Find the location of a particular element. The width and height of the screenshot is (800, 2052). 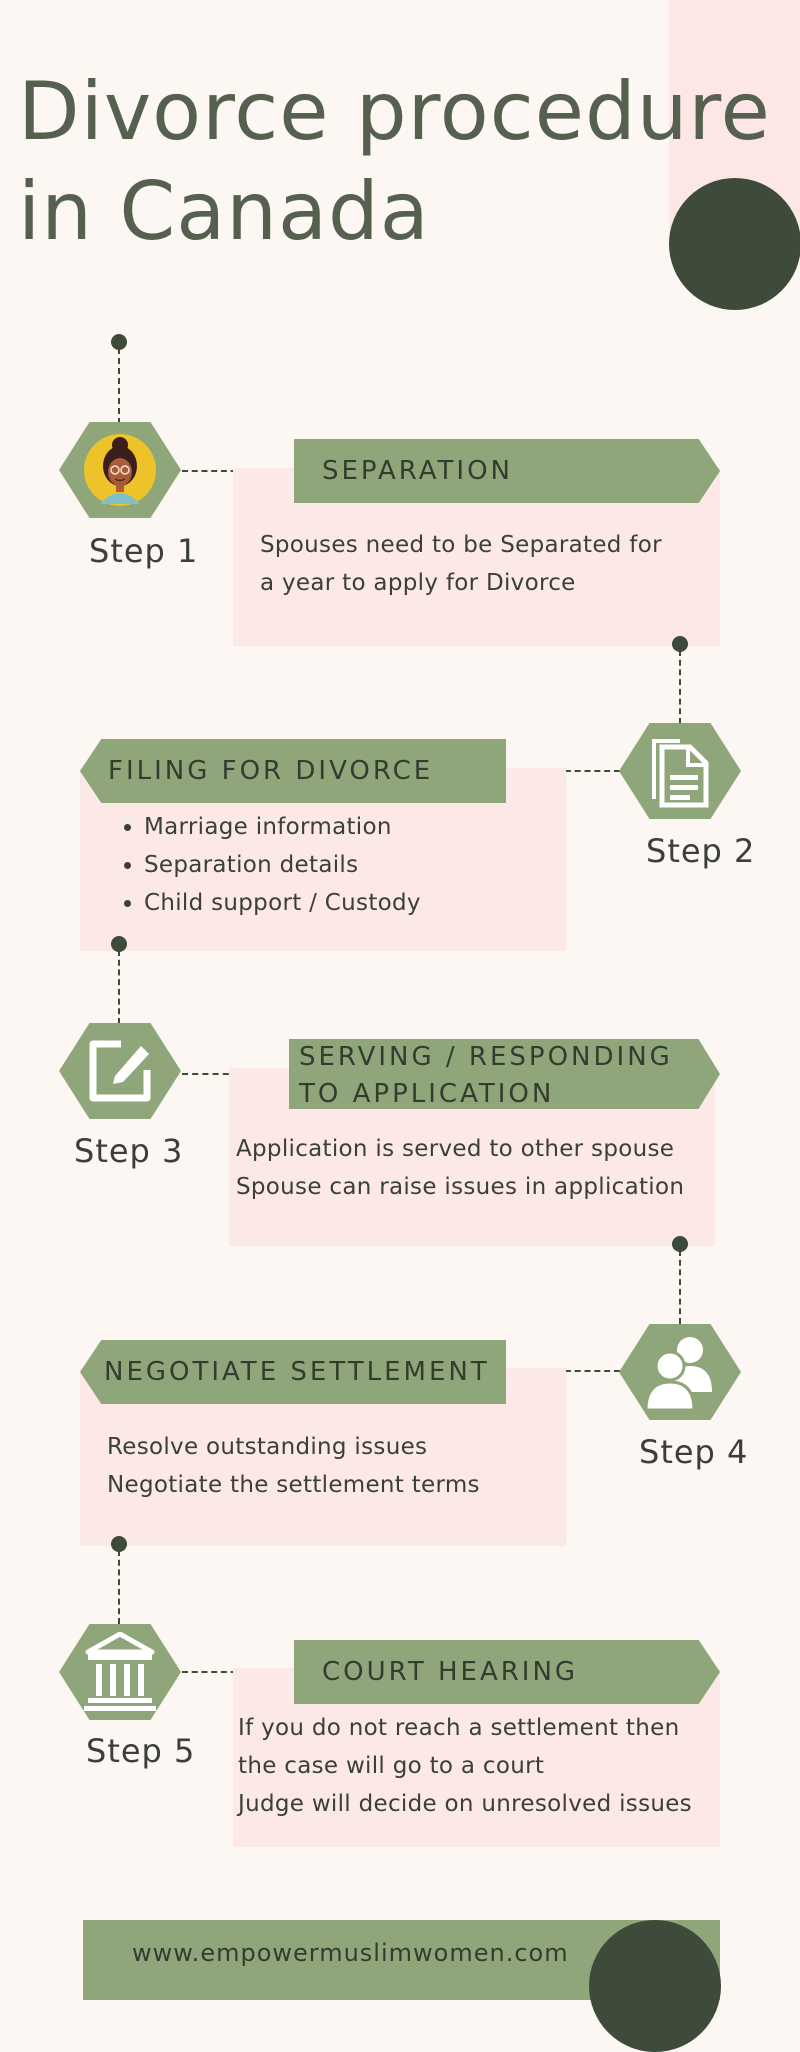

step-heading: SERVING / RESPONDING TO APPLICATION is located at coordinates (504, 1074).